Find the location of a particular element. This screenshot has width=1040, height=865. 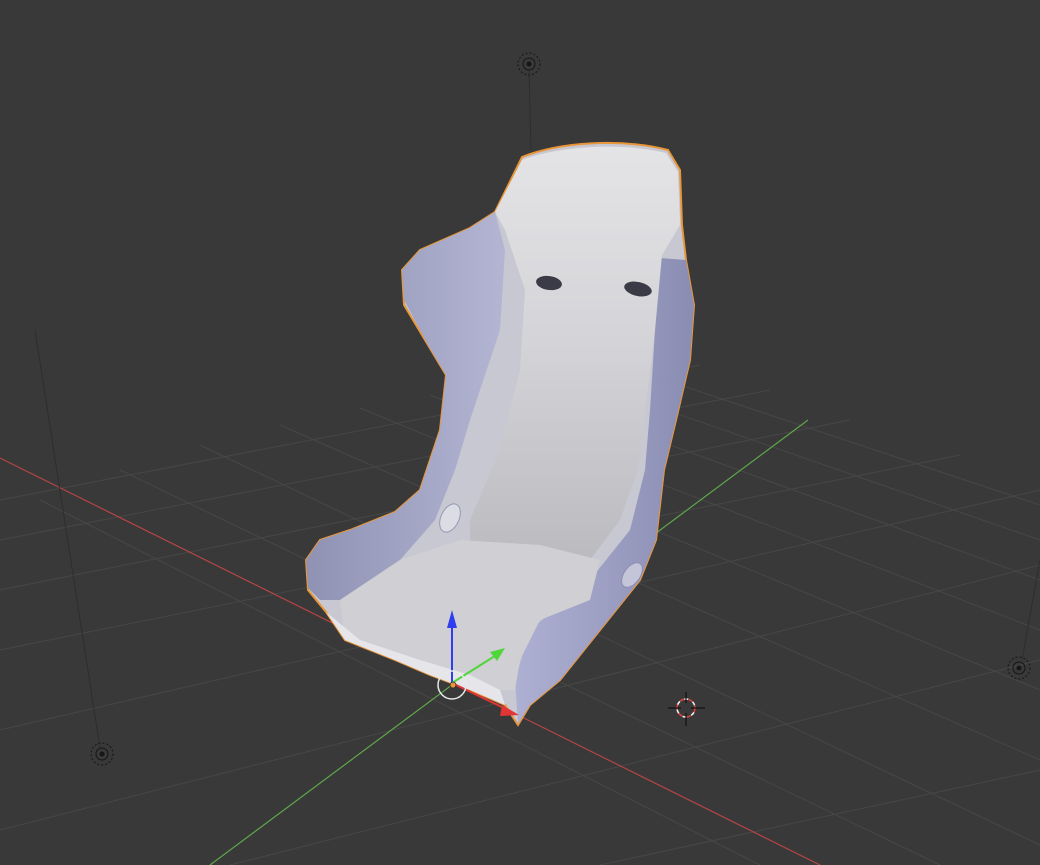

lamp-guide-top is located at coordinates (530, 110).